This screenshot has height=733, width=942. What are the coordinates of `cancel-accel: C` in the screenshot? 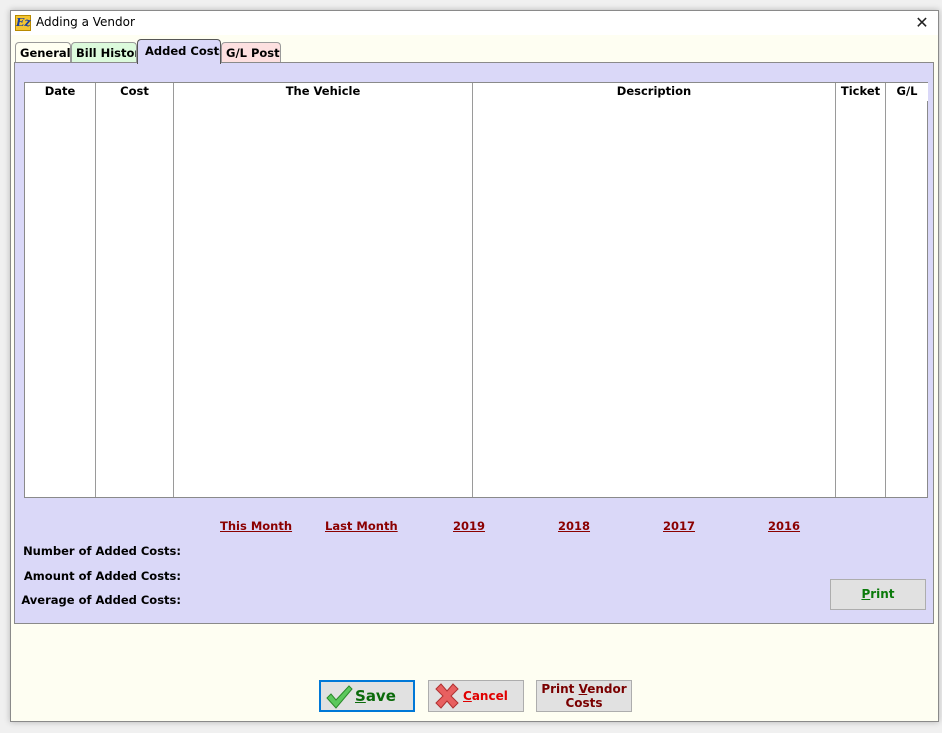 It's located at (467, 696).